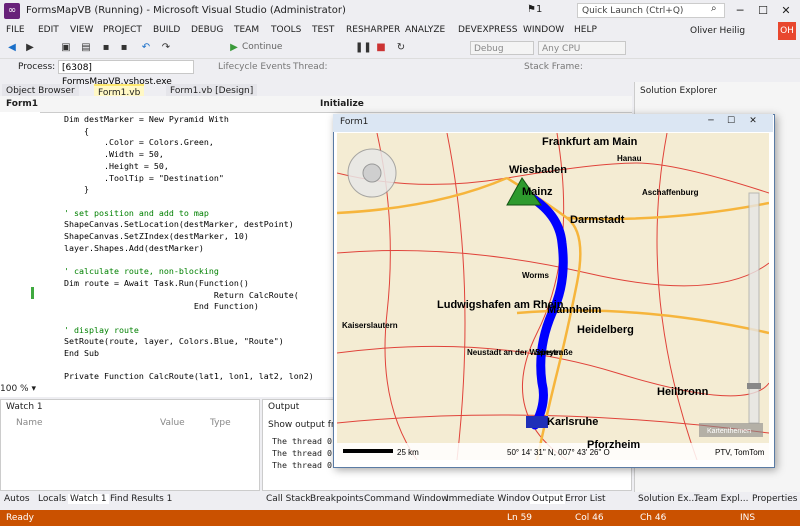 Image resolution: width=800 pixels, height=526 pixels. Describe the element at coordinates (284, 407) in the screenshot. I see `output-panel-title: Output` at that location.